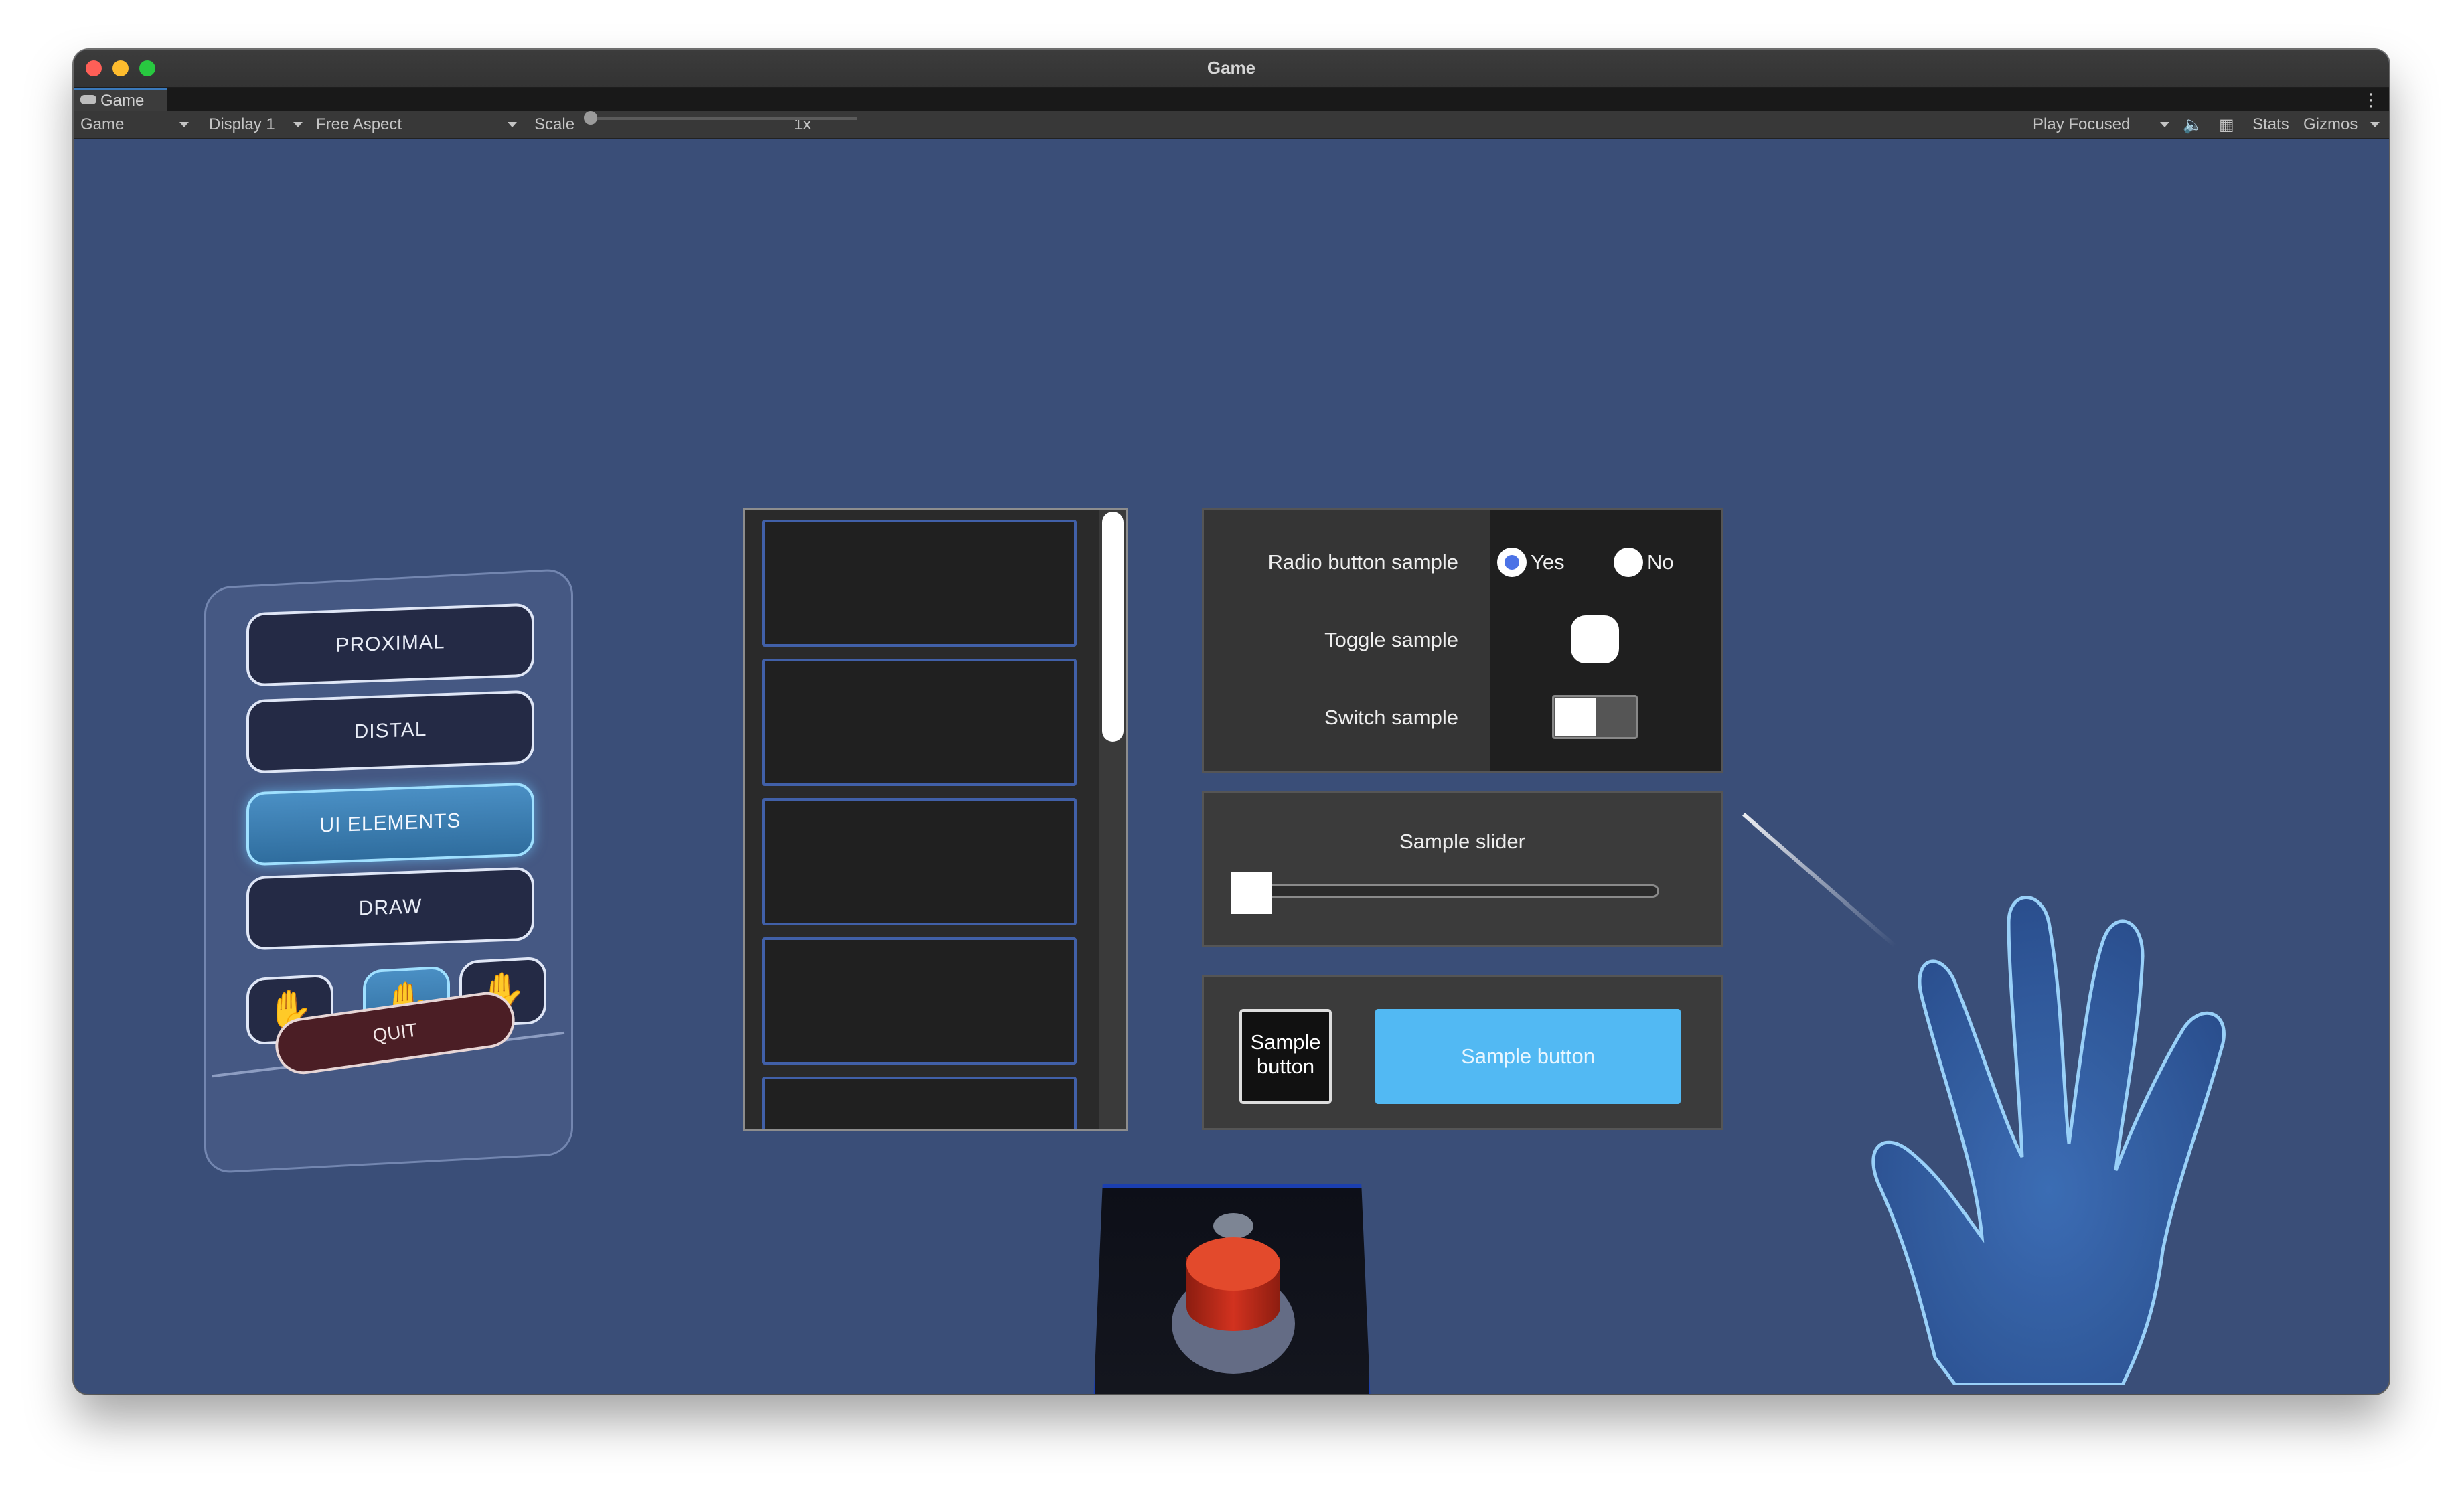  Describe the element at coordinates (1233, 1264) in the screenshot. I see `push-button-top` at that location.